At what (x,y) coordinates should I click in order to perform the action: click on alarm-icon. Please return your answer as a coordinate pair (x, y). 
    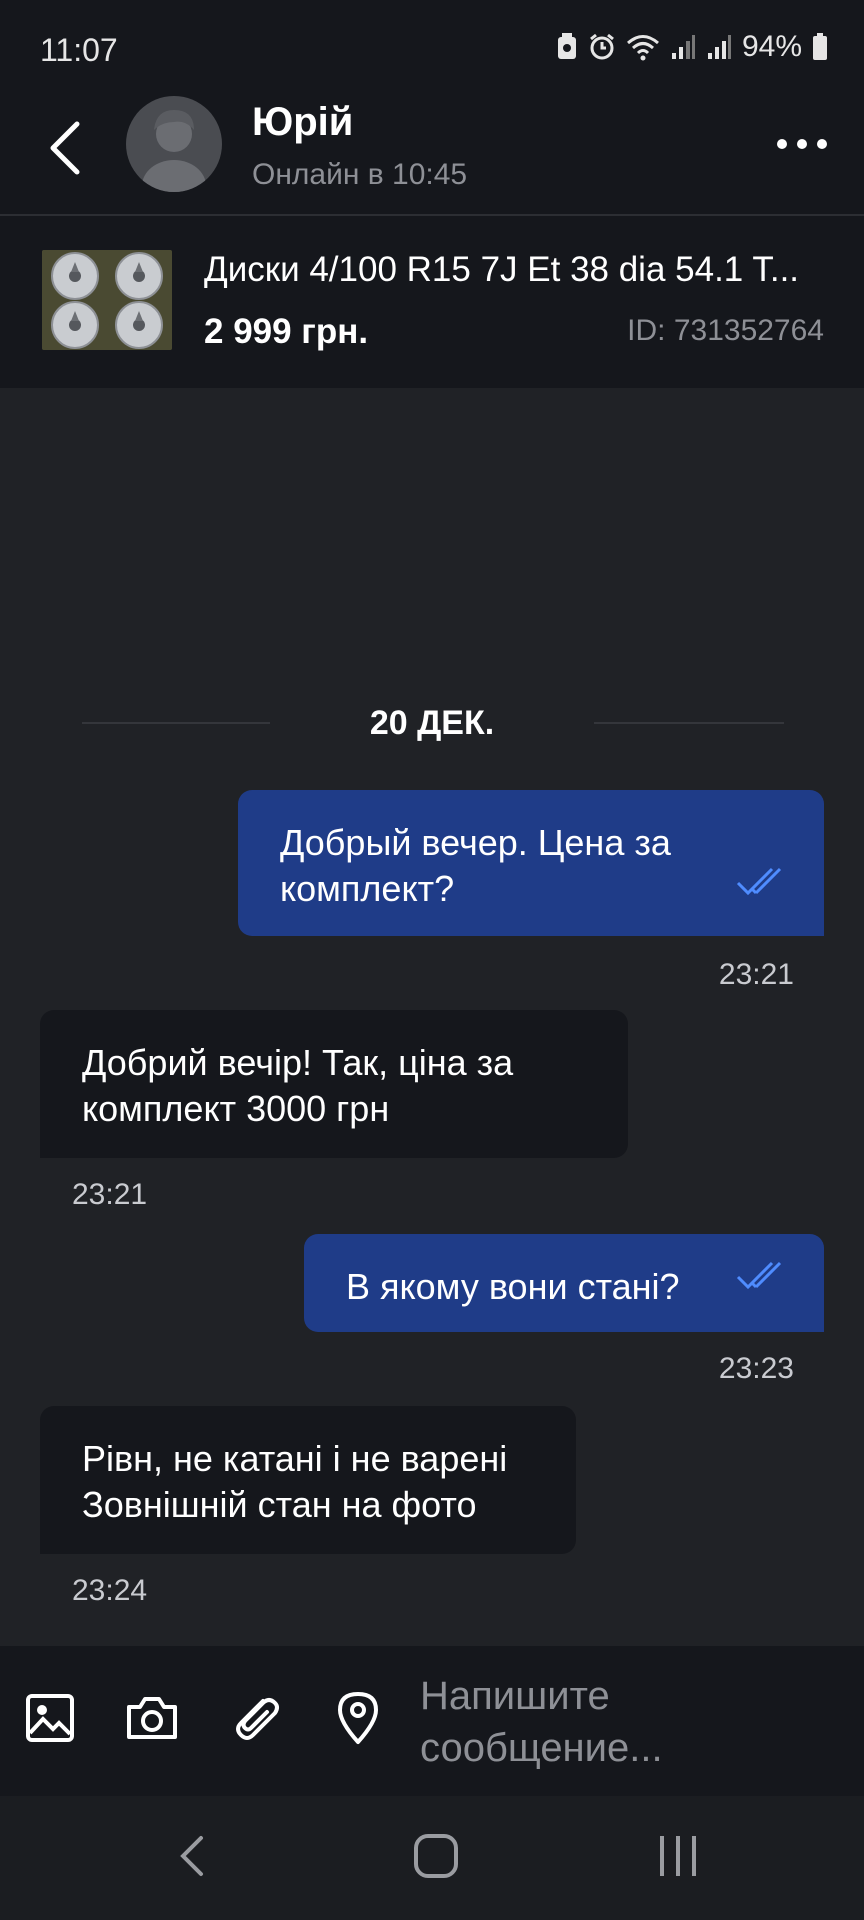
    Looking at the image, I should click on (602, 47).